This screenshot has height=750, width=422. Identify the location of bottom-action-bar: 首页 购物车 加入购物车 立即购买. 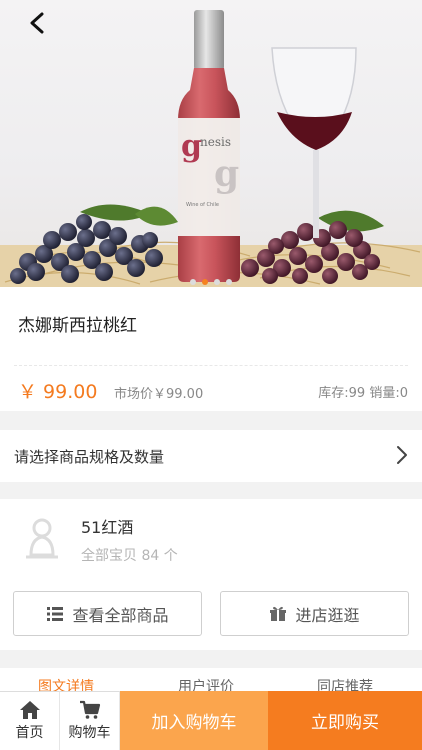
(211, 720).